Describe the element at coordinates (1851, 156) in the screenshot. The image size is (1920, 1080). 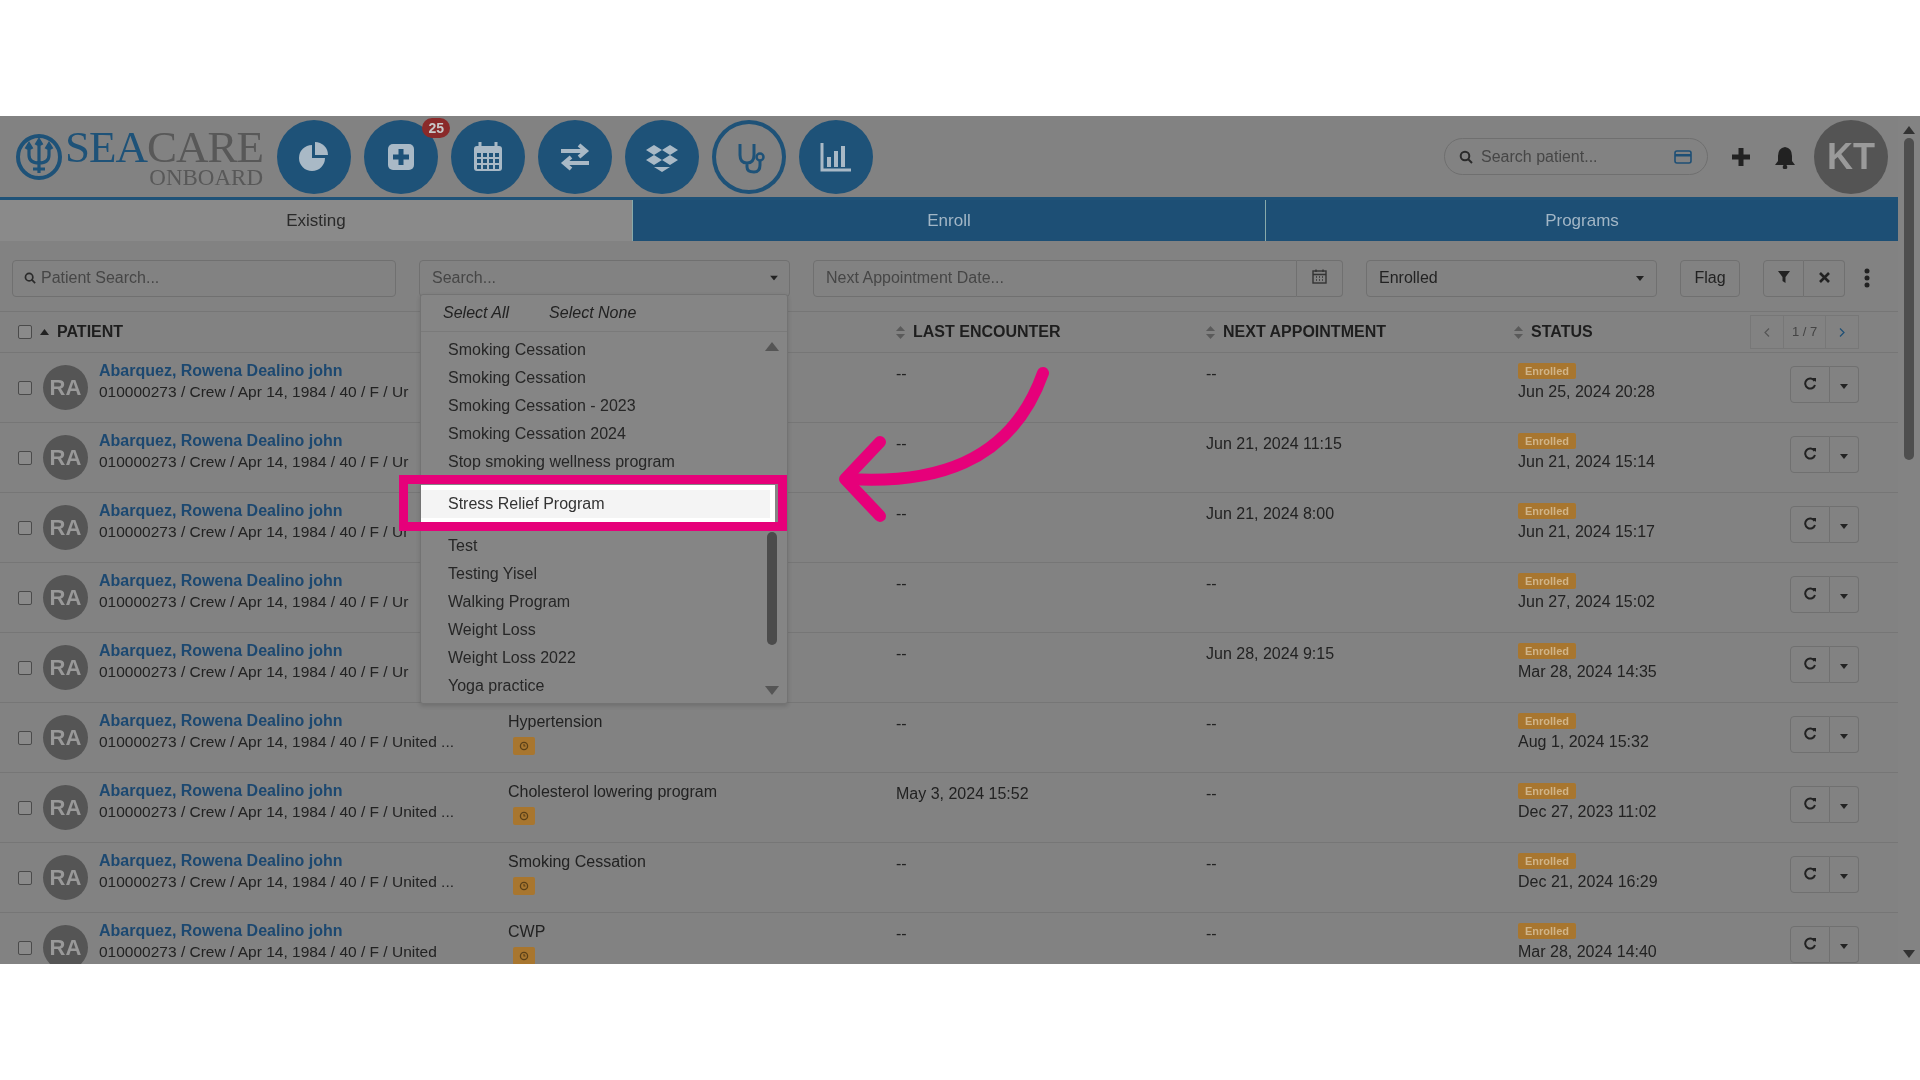
I see `user-avatar: KT` at that location.